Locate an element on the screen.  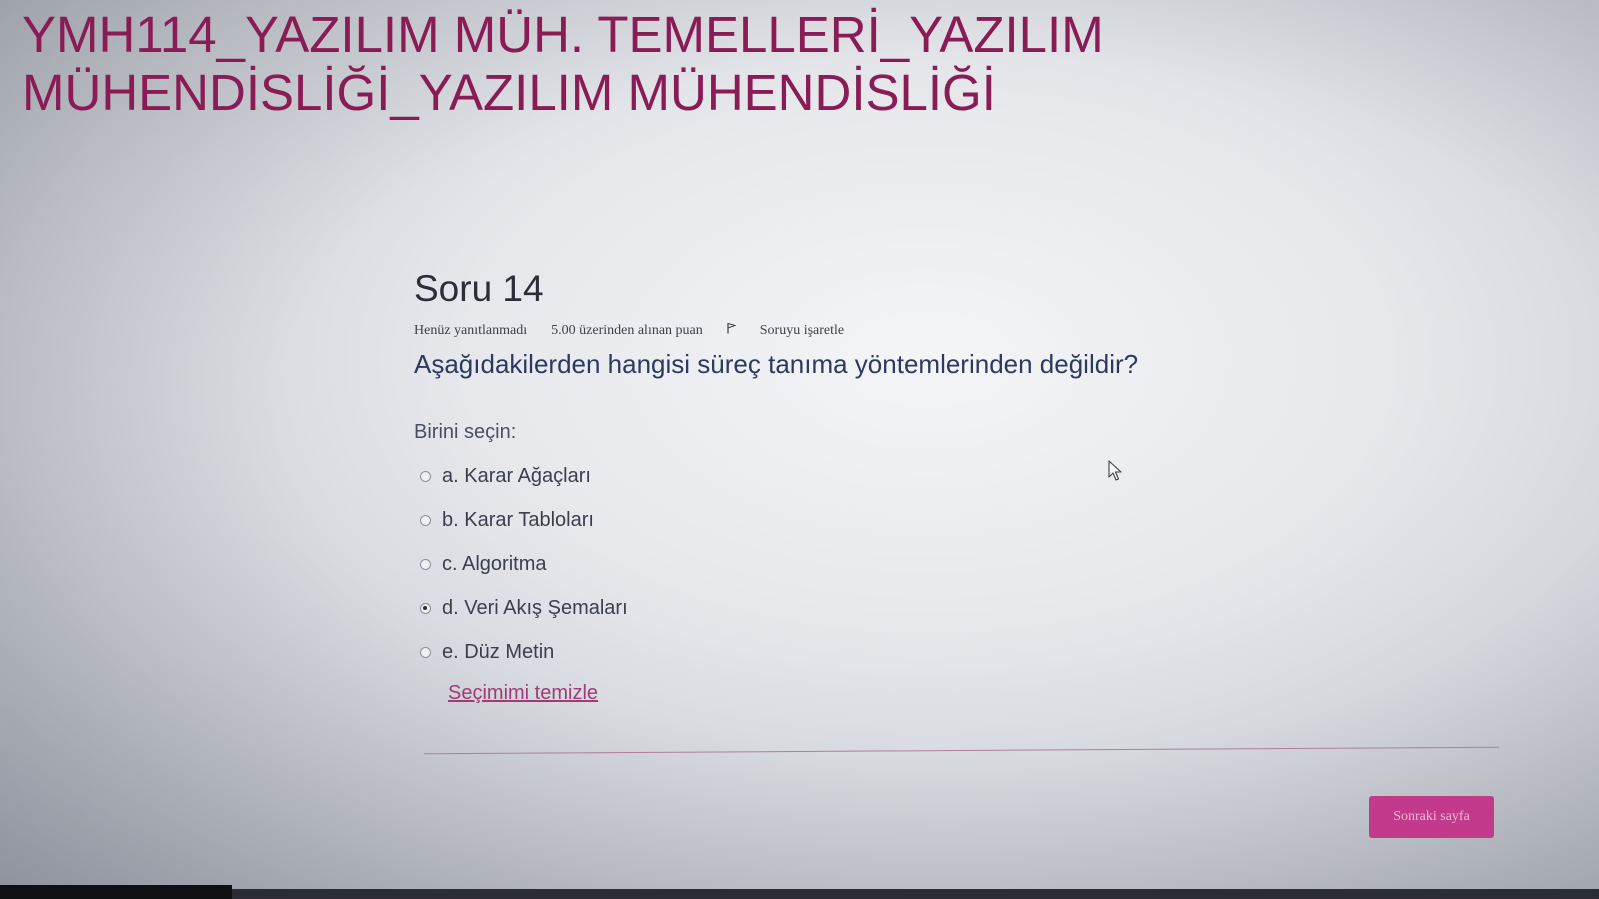
answer-option-a: a. Karar Ağaçları is located at coordinates (959, 476).